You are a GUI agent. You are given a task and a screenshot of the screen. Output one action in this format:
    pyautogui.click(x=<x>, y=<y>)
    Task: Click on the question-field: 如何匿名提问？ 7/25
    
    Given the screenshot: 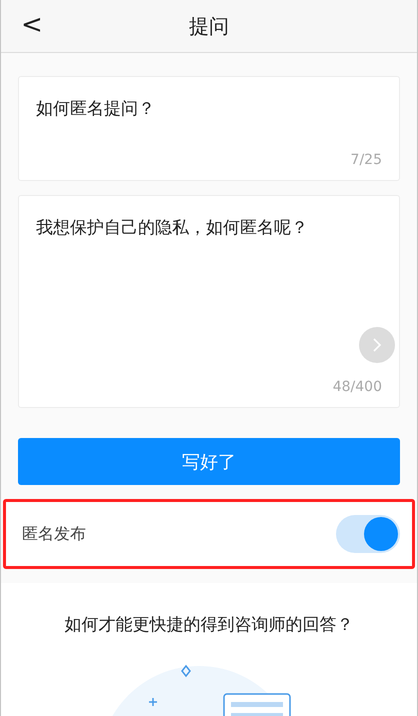 What is the action you would take?
    pyautogui.click(x=209, y=128)
    